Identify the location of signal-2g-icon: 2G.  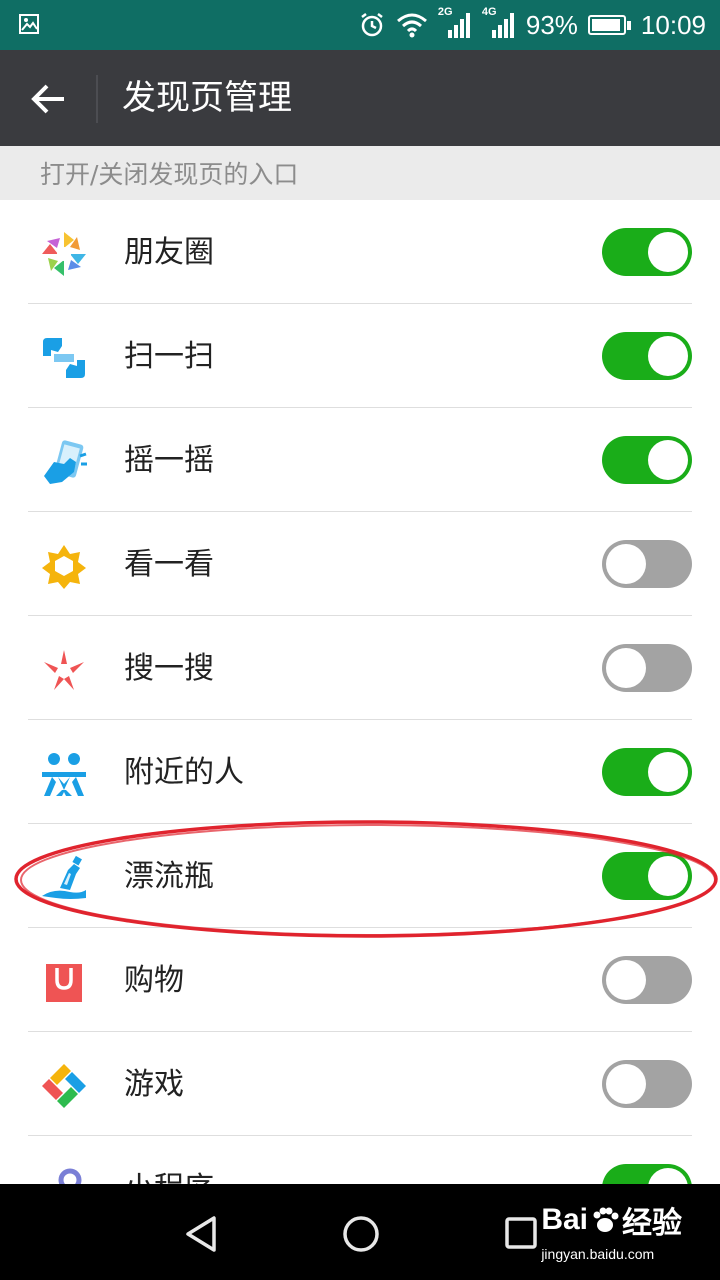
(455, 23).